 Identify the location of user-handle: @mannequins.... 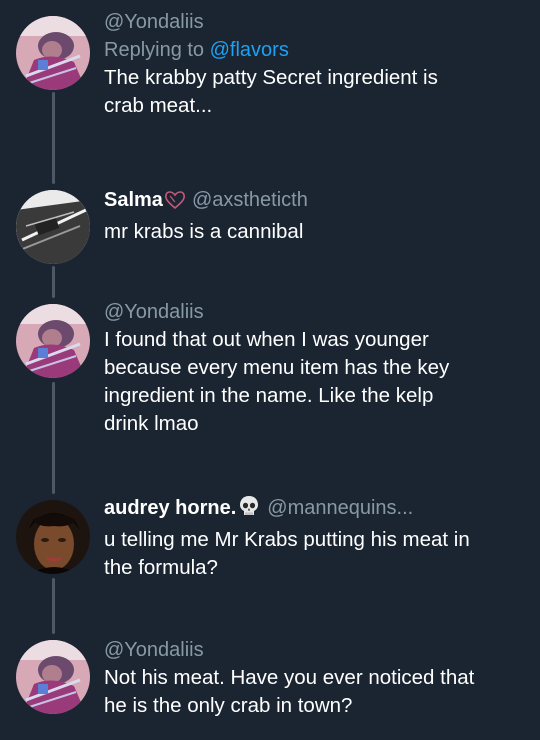
(340, 508).